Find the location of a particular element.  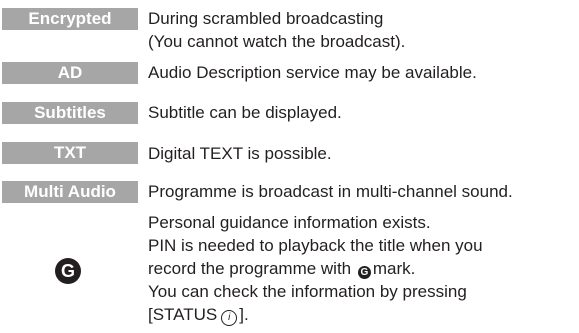

encrypted-description-line-1: During scrambled broadcasting is located at coordinates (266, 18).